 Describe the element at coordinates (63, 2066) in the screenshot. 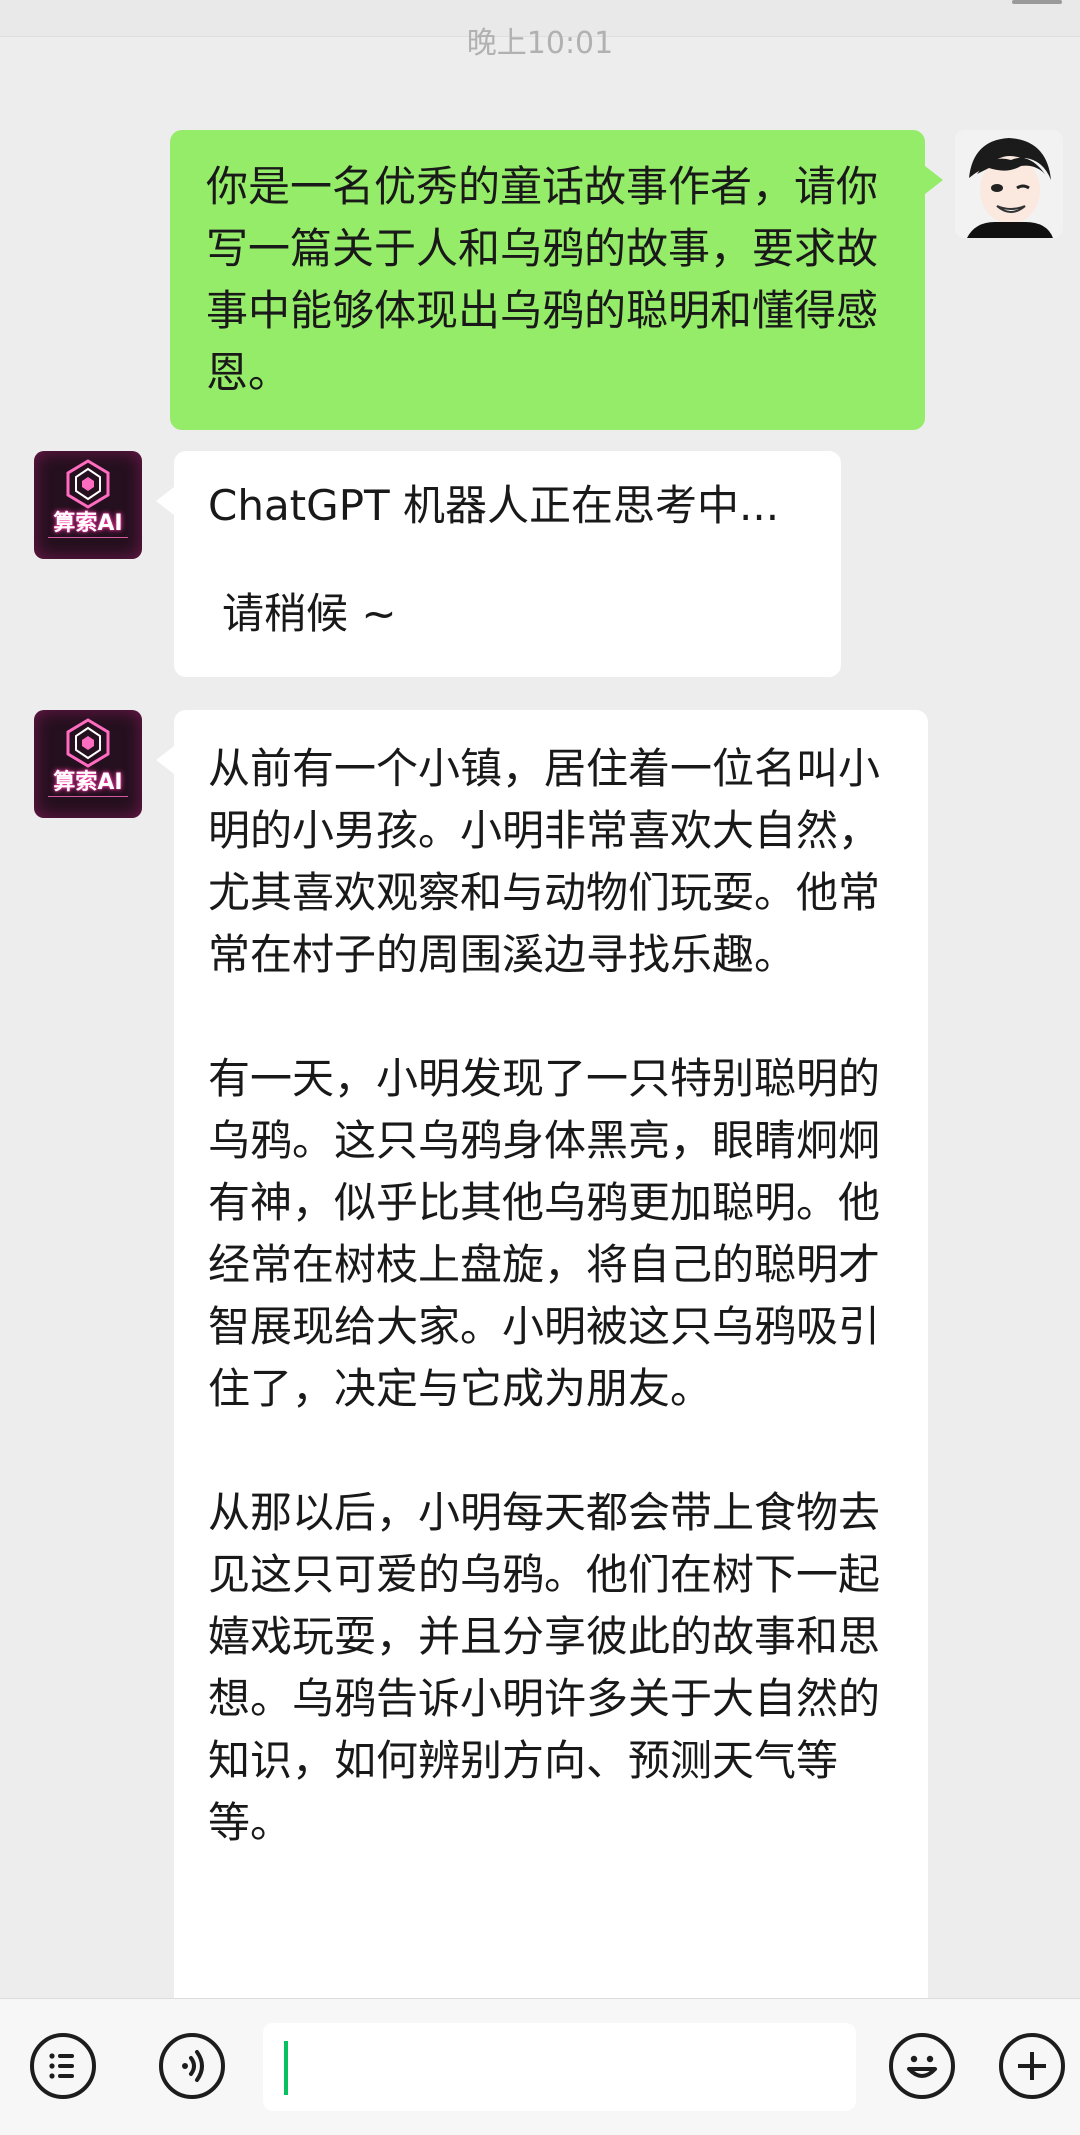

I see `list-icon` at that location.